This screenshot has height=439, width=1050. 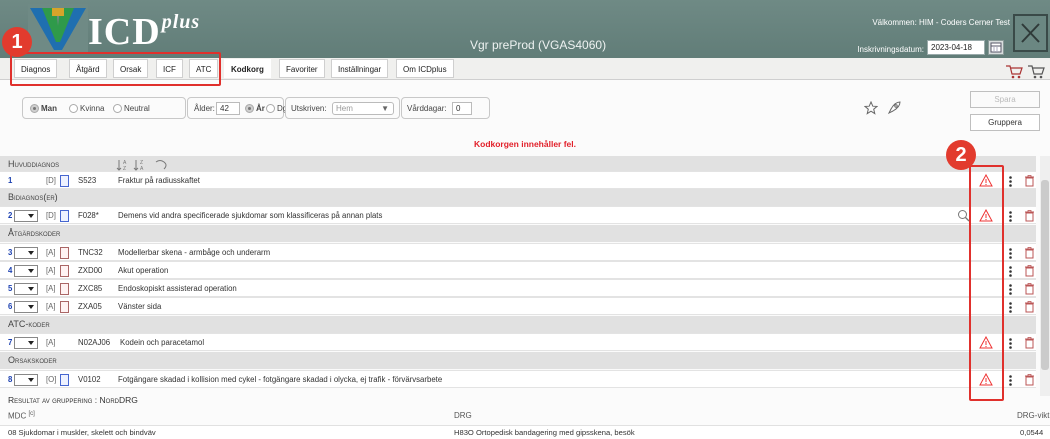 What do you see at coordinates (131, 108) in the screenshot?
I see `sex-option-neutral: Neutral` at bounding box center [131, 108].